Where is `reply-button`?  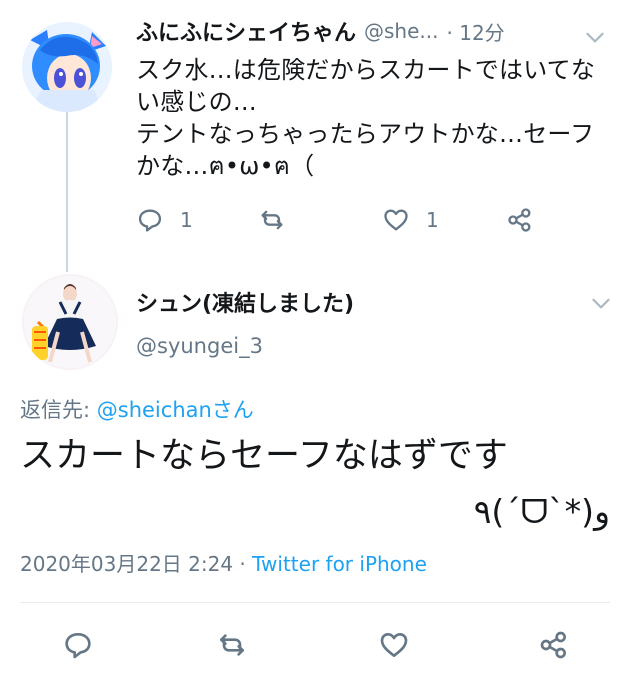
reply-button is located at coordinates (78, 645).